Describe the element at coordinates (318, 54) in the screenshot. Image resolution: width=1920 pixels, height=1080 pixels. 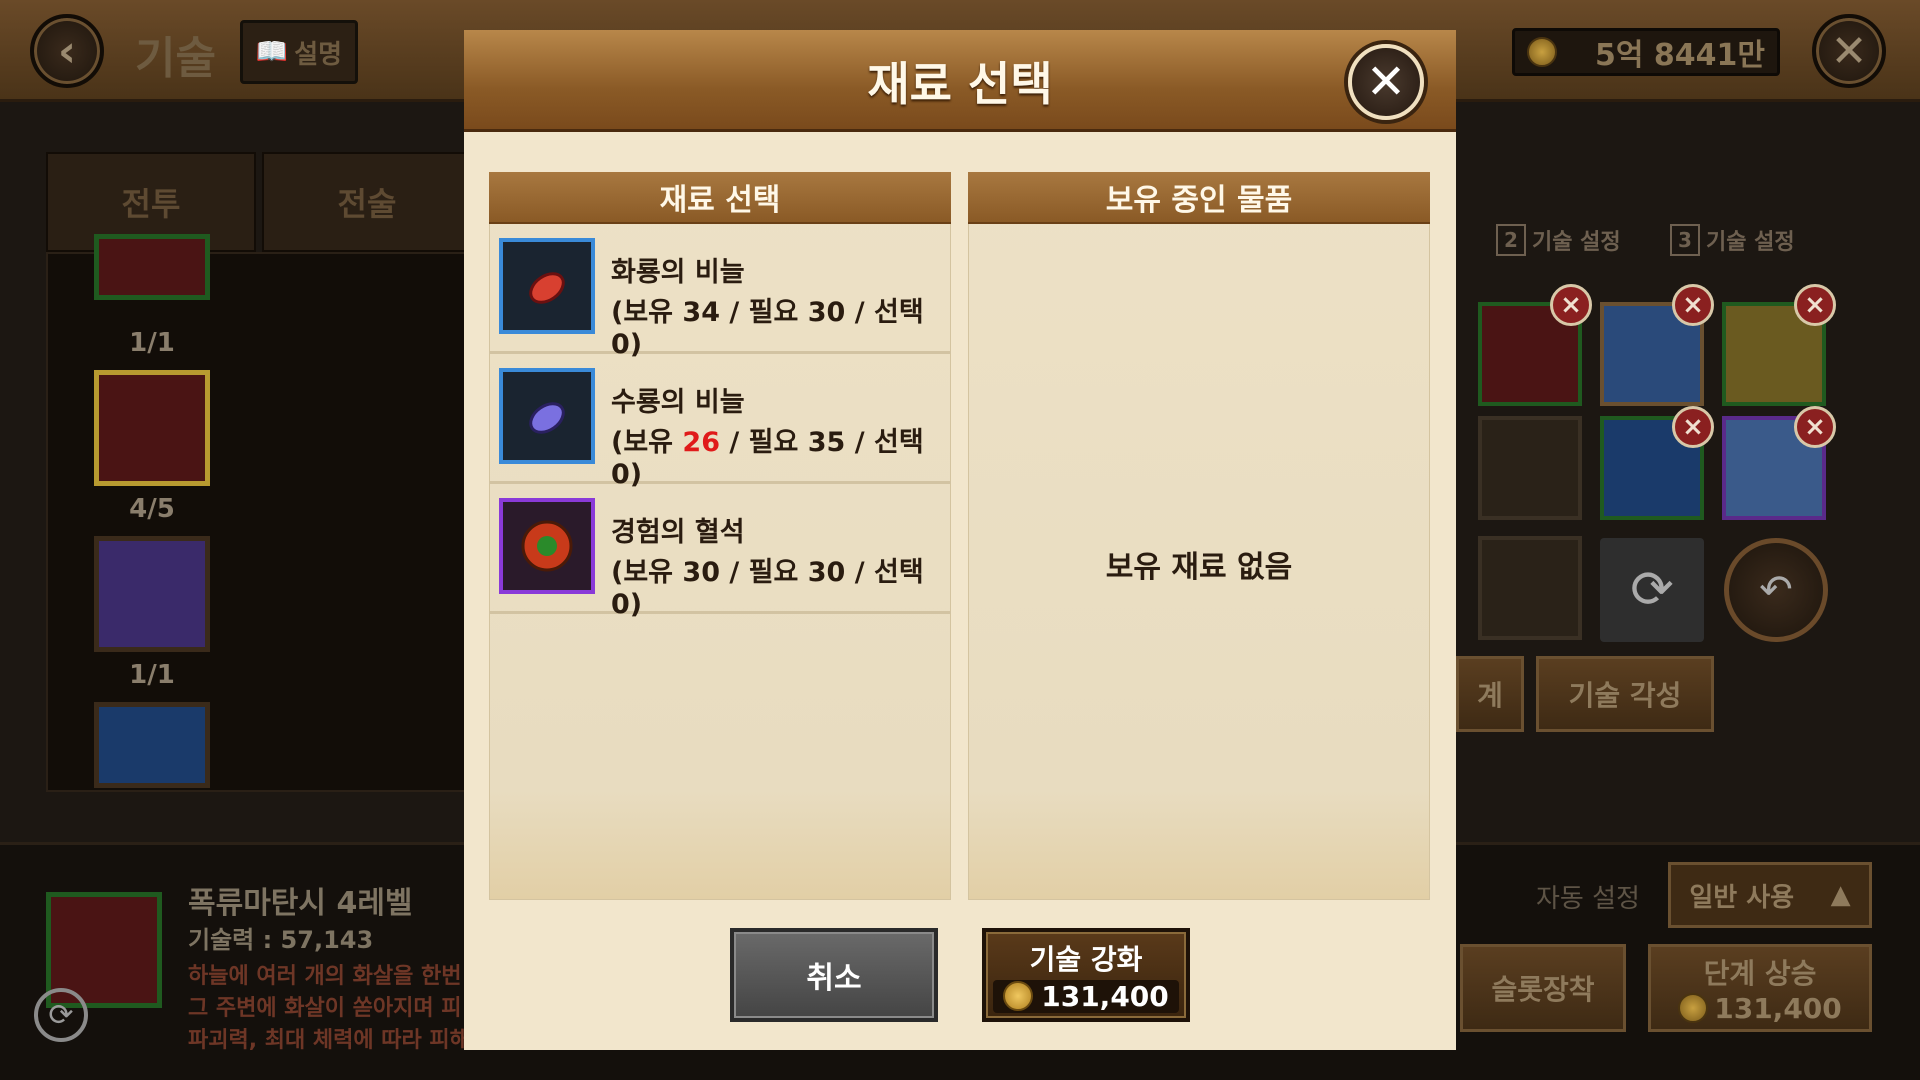
I see `help-label: 설명` at that location.